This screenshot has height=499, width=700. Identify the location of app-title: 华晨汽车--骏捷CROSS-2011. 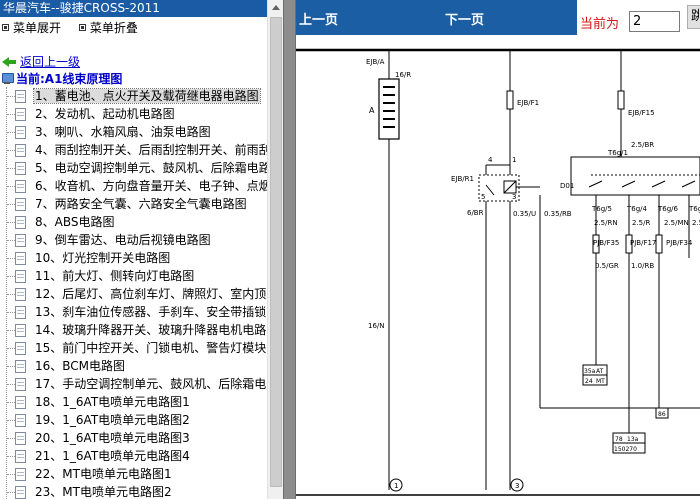
(133, 8).